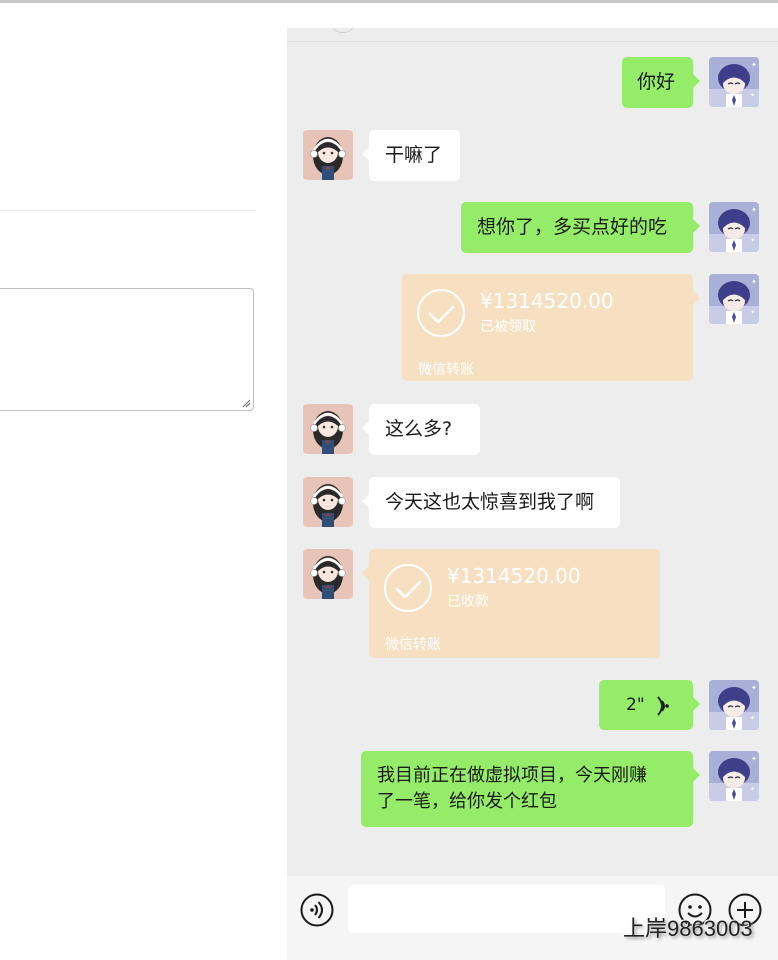 Image resolution: width=778 pixels, height=960 pixels. What do you see at coordinates (635, 705) in the screenshot?
I see `voice-duration: 2"` at bounding box center [635, 705].